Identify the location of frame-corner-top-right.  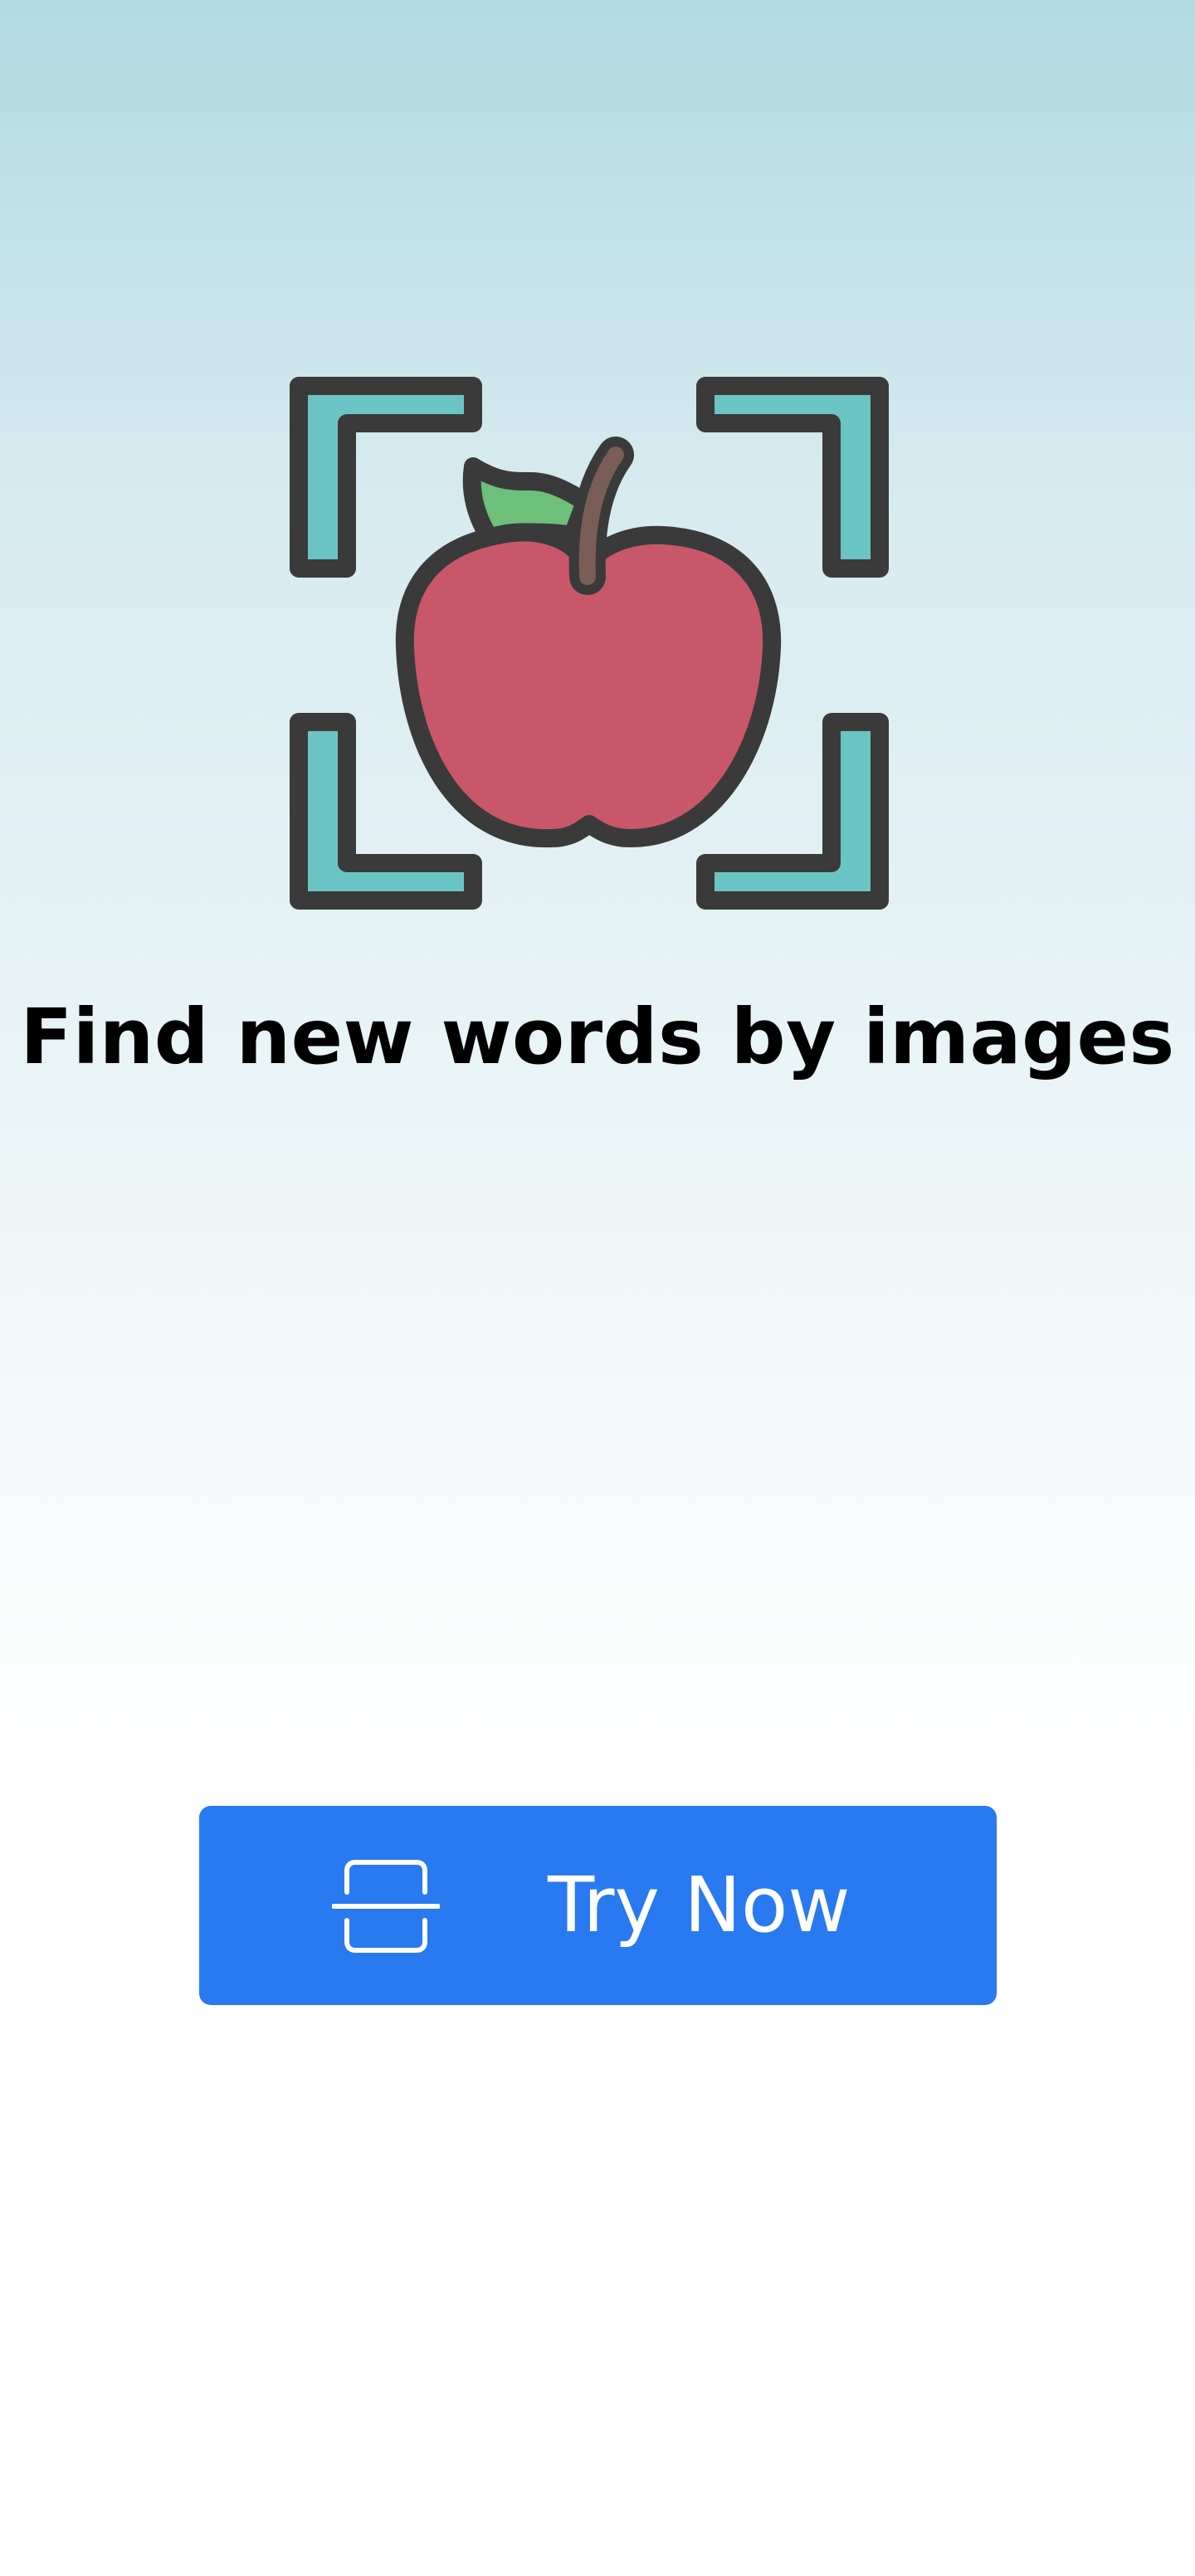
(792, 478).